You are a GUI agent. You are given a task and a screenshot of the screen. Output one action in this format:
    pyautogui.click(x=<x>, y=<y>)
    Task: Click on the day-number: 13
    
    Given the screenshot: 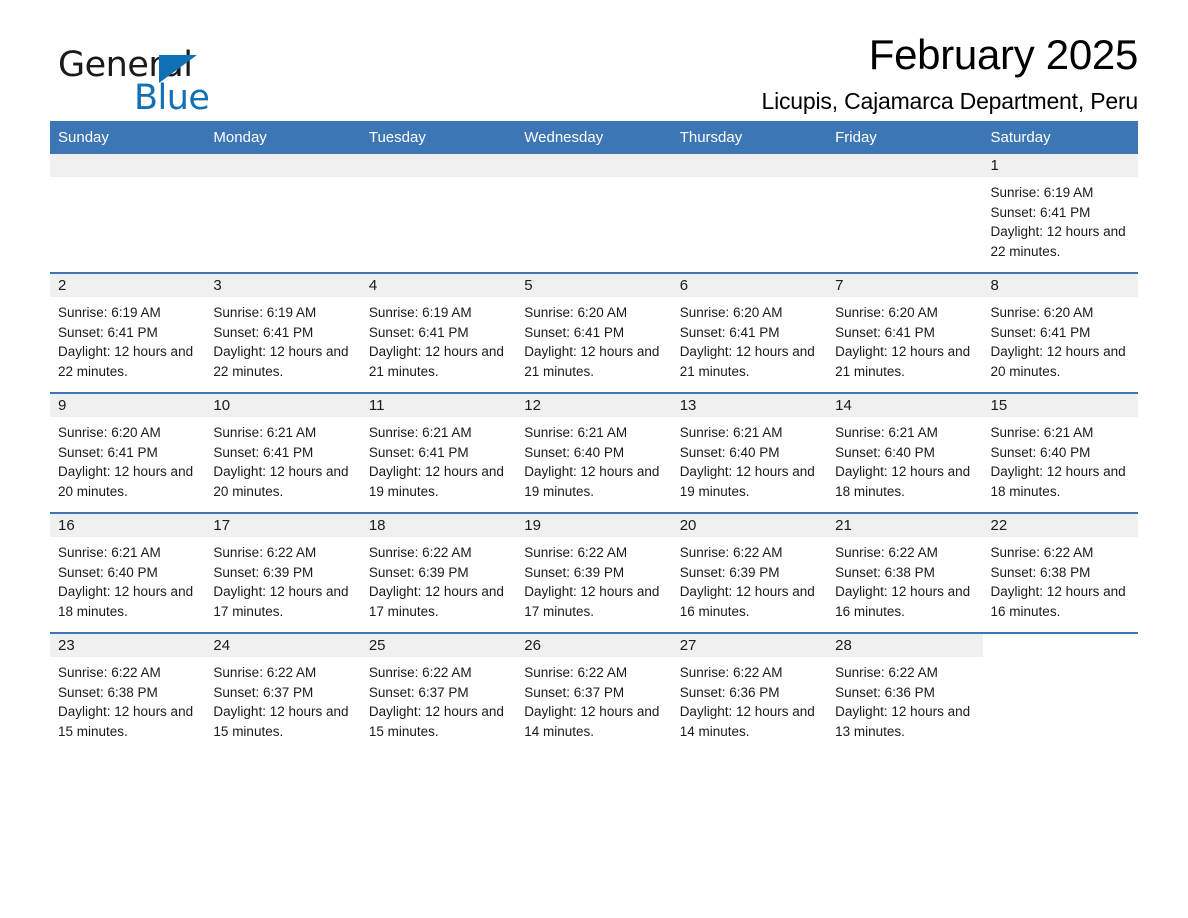 What is the action you would take?
    pyautogui.click(x=749, y=405)
    